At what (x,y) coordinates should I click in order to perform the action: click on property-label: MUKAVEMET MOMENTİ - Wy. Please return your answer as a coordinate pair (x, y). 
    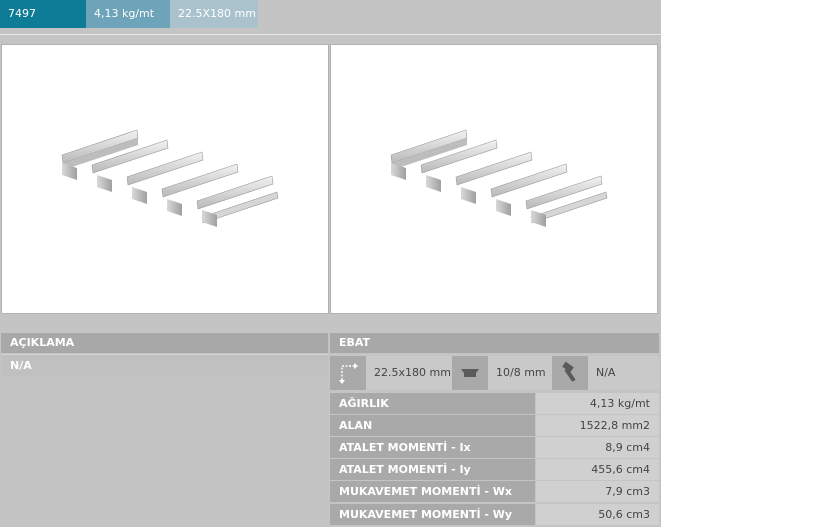
    Looking at the image, I should click on (432, 514).